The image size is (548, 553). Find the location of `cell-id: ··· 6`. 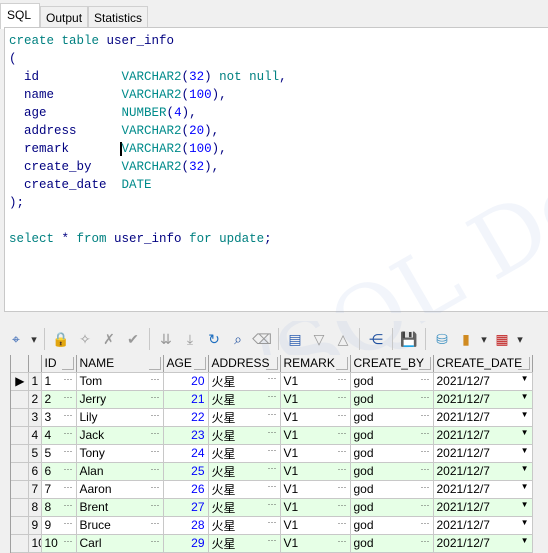

cell-id: ··· 6 is located at coordinates (59, 471).